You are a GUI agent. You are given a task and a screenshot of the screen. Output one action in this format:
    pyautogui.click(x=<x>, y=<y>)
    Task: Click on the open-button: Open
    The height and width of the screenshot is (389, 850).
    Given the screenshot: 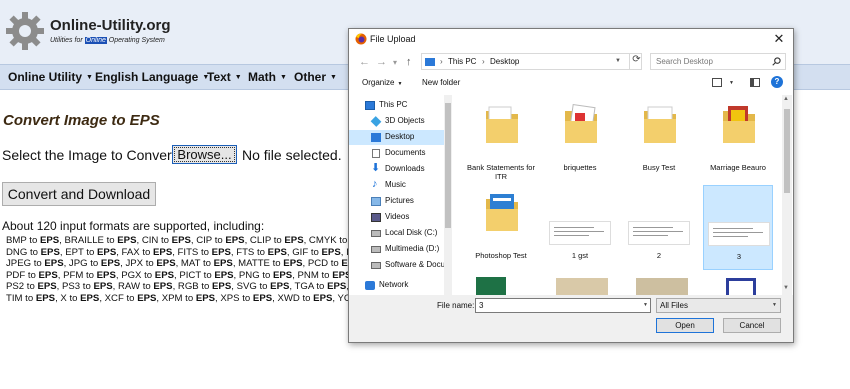 What is the action you would take?
    pyautogui.click(x=685, y=325)
    